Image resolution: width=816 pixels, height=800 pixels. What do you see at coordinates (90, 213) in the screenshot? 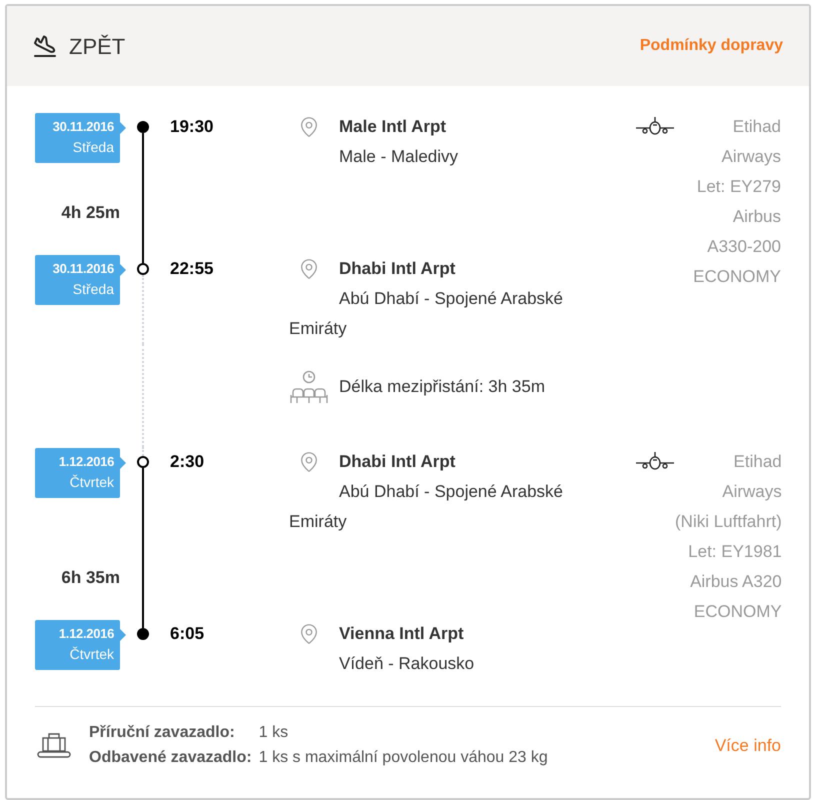
I see `flight-duration: 4h 25m` at bounding box center [90, 213].